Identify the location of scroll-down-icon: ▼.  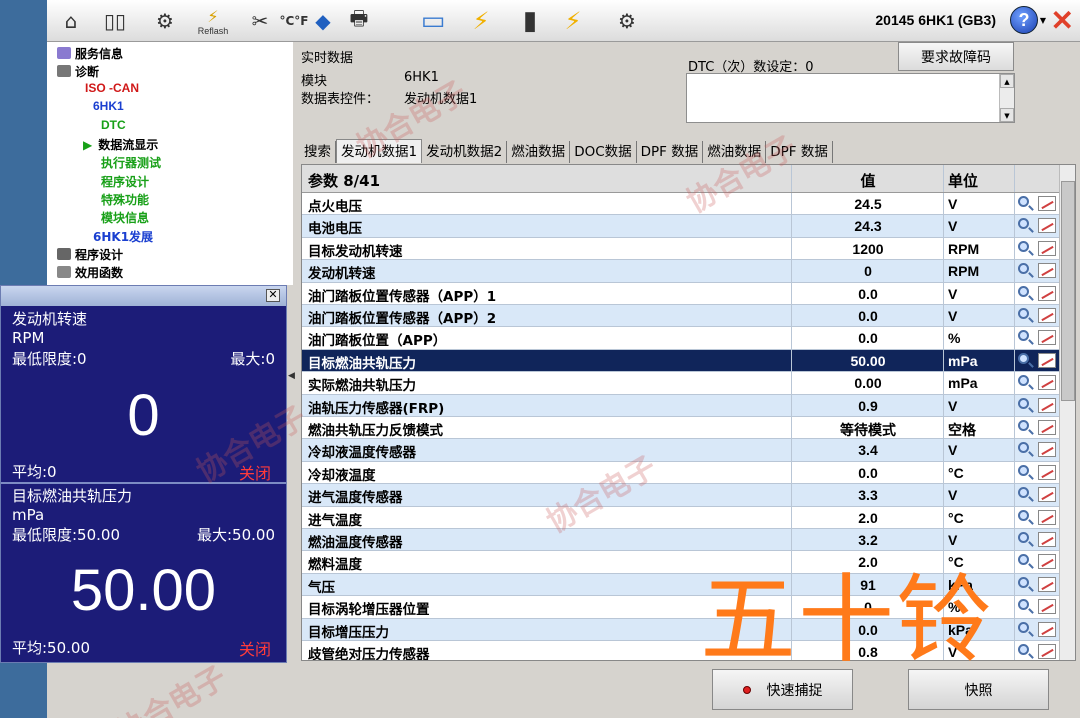
(1007, 115).